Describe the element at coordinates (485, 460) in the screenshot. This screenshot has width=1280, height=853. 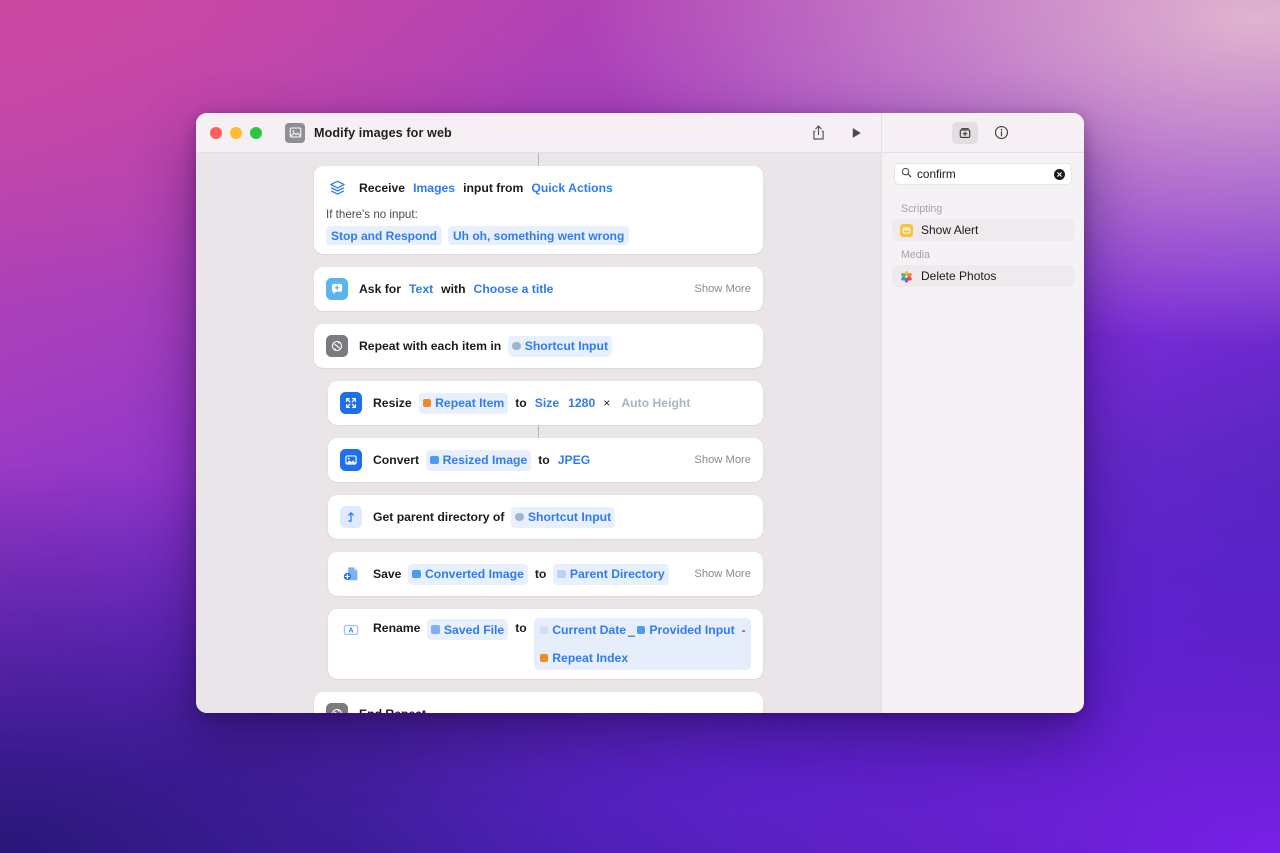
I see `token-label: Resized Image` at that location.